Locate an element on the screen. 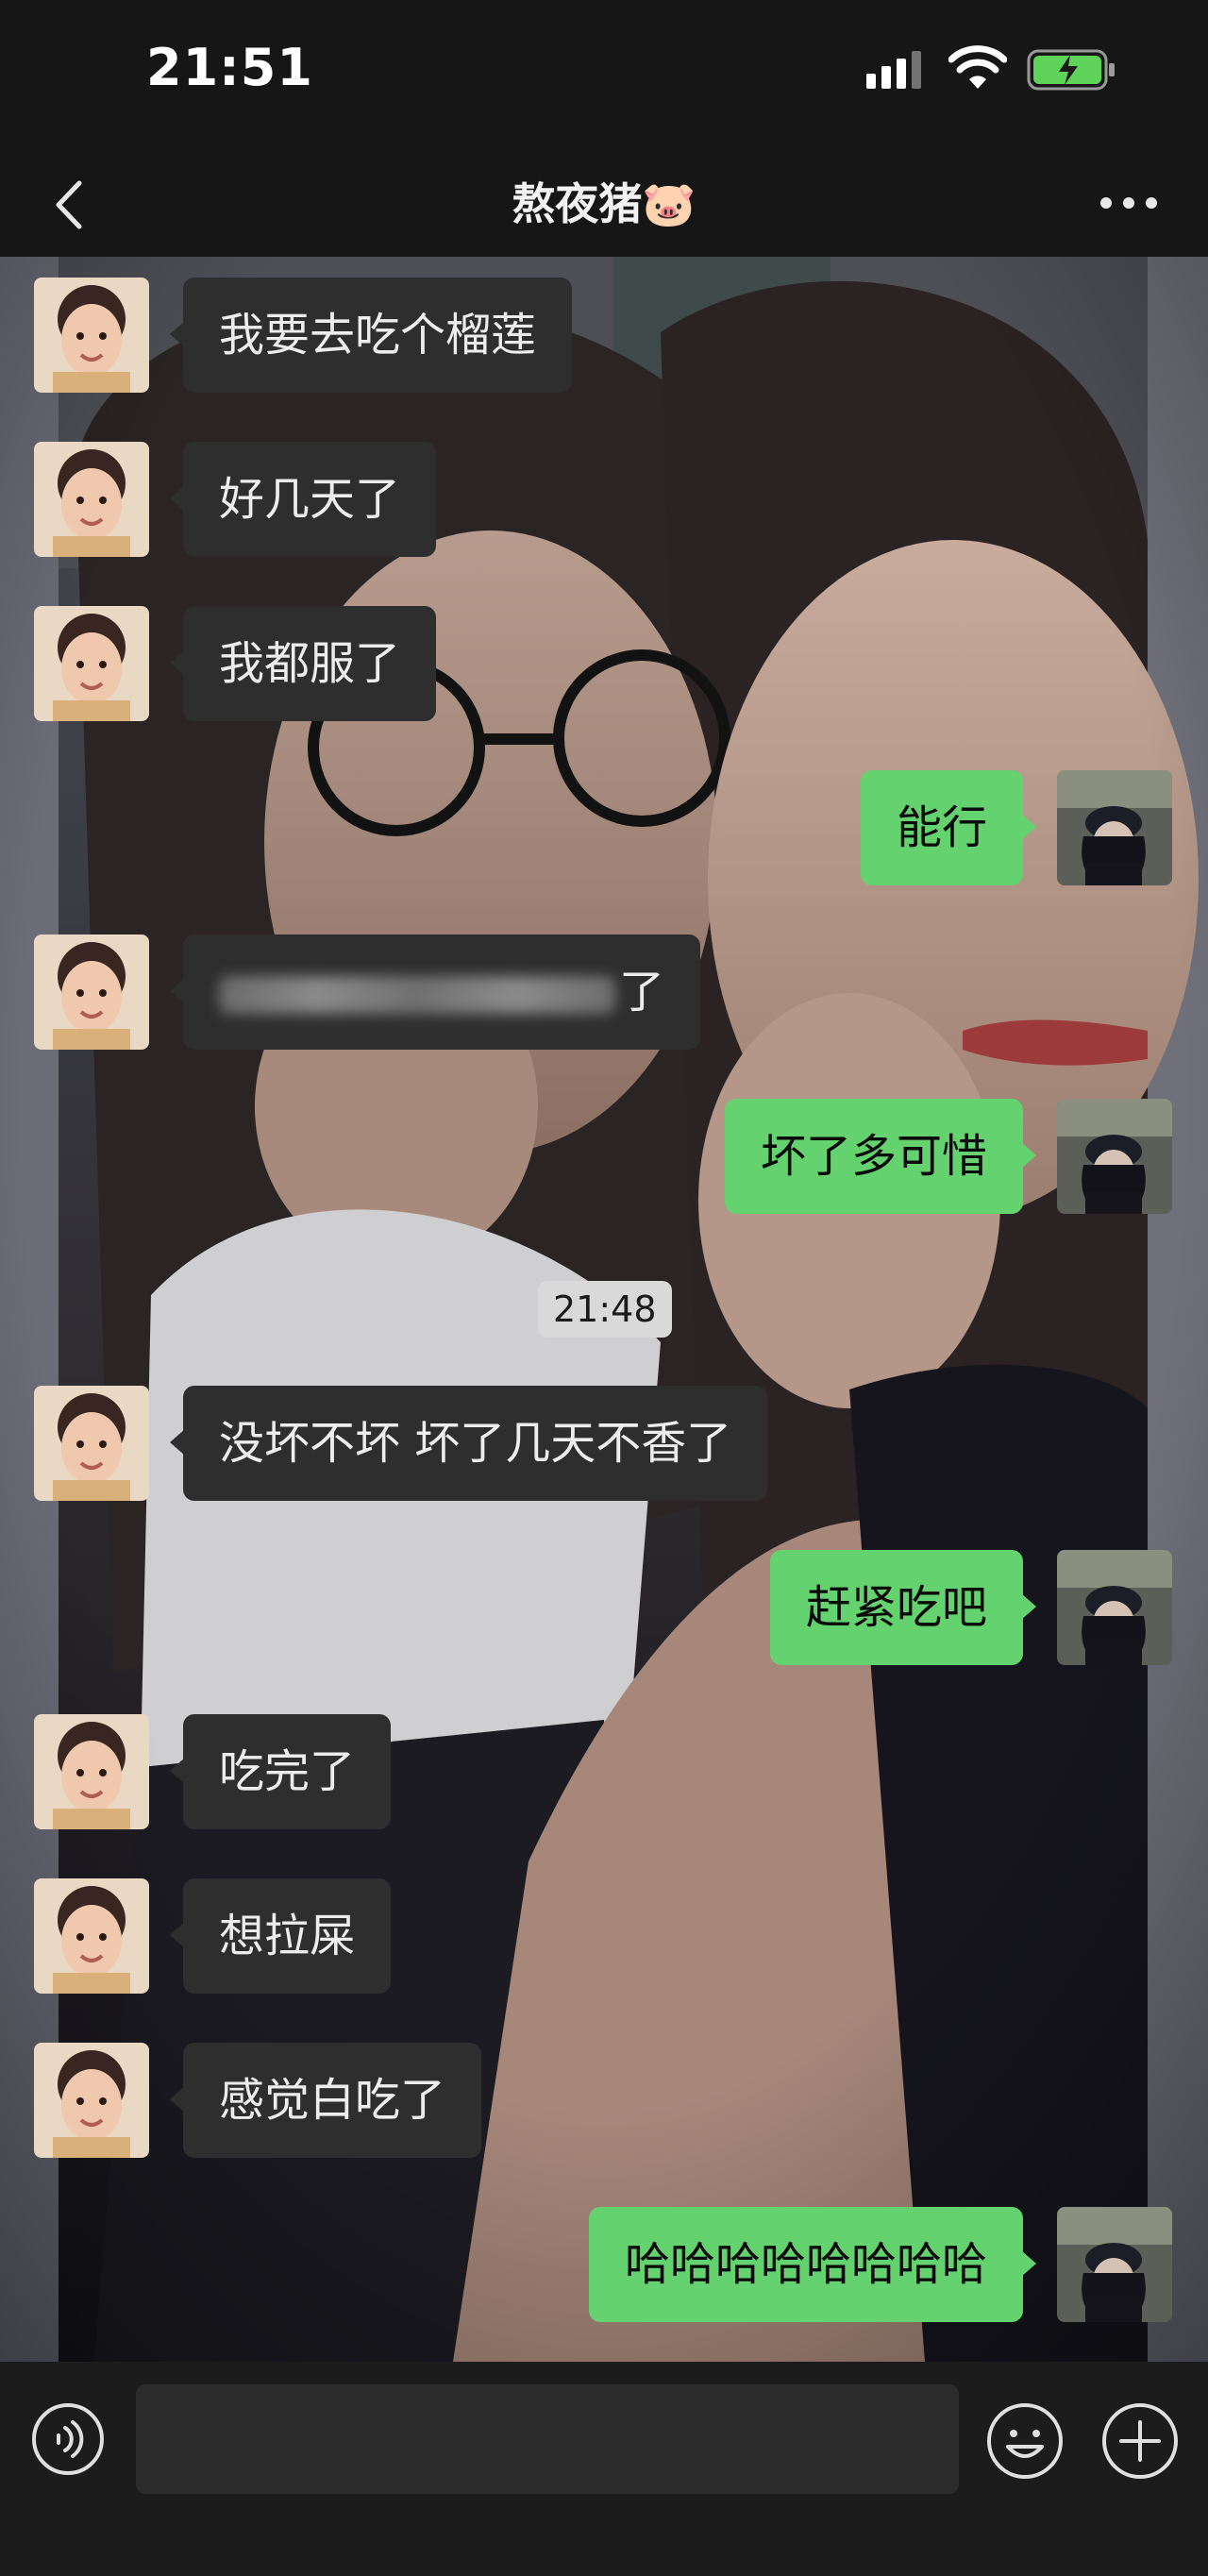  chat-header: 熬夜猪🐷 is located at coordinates (604, 204).